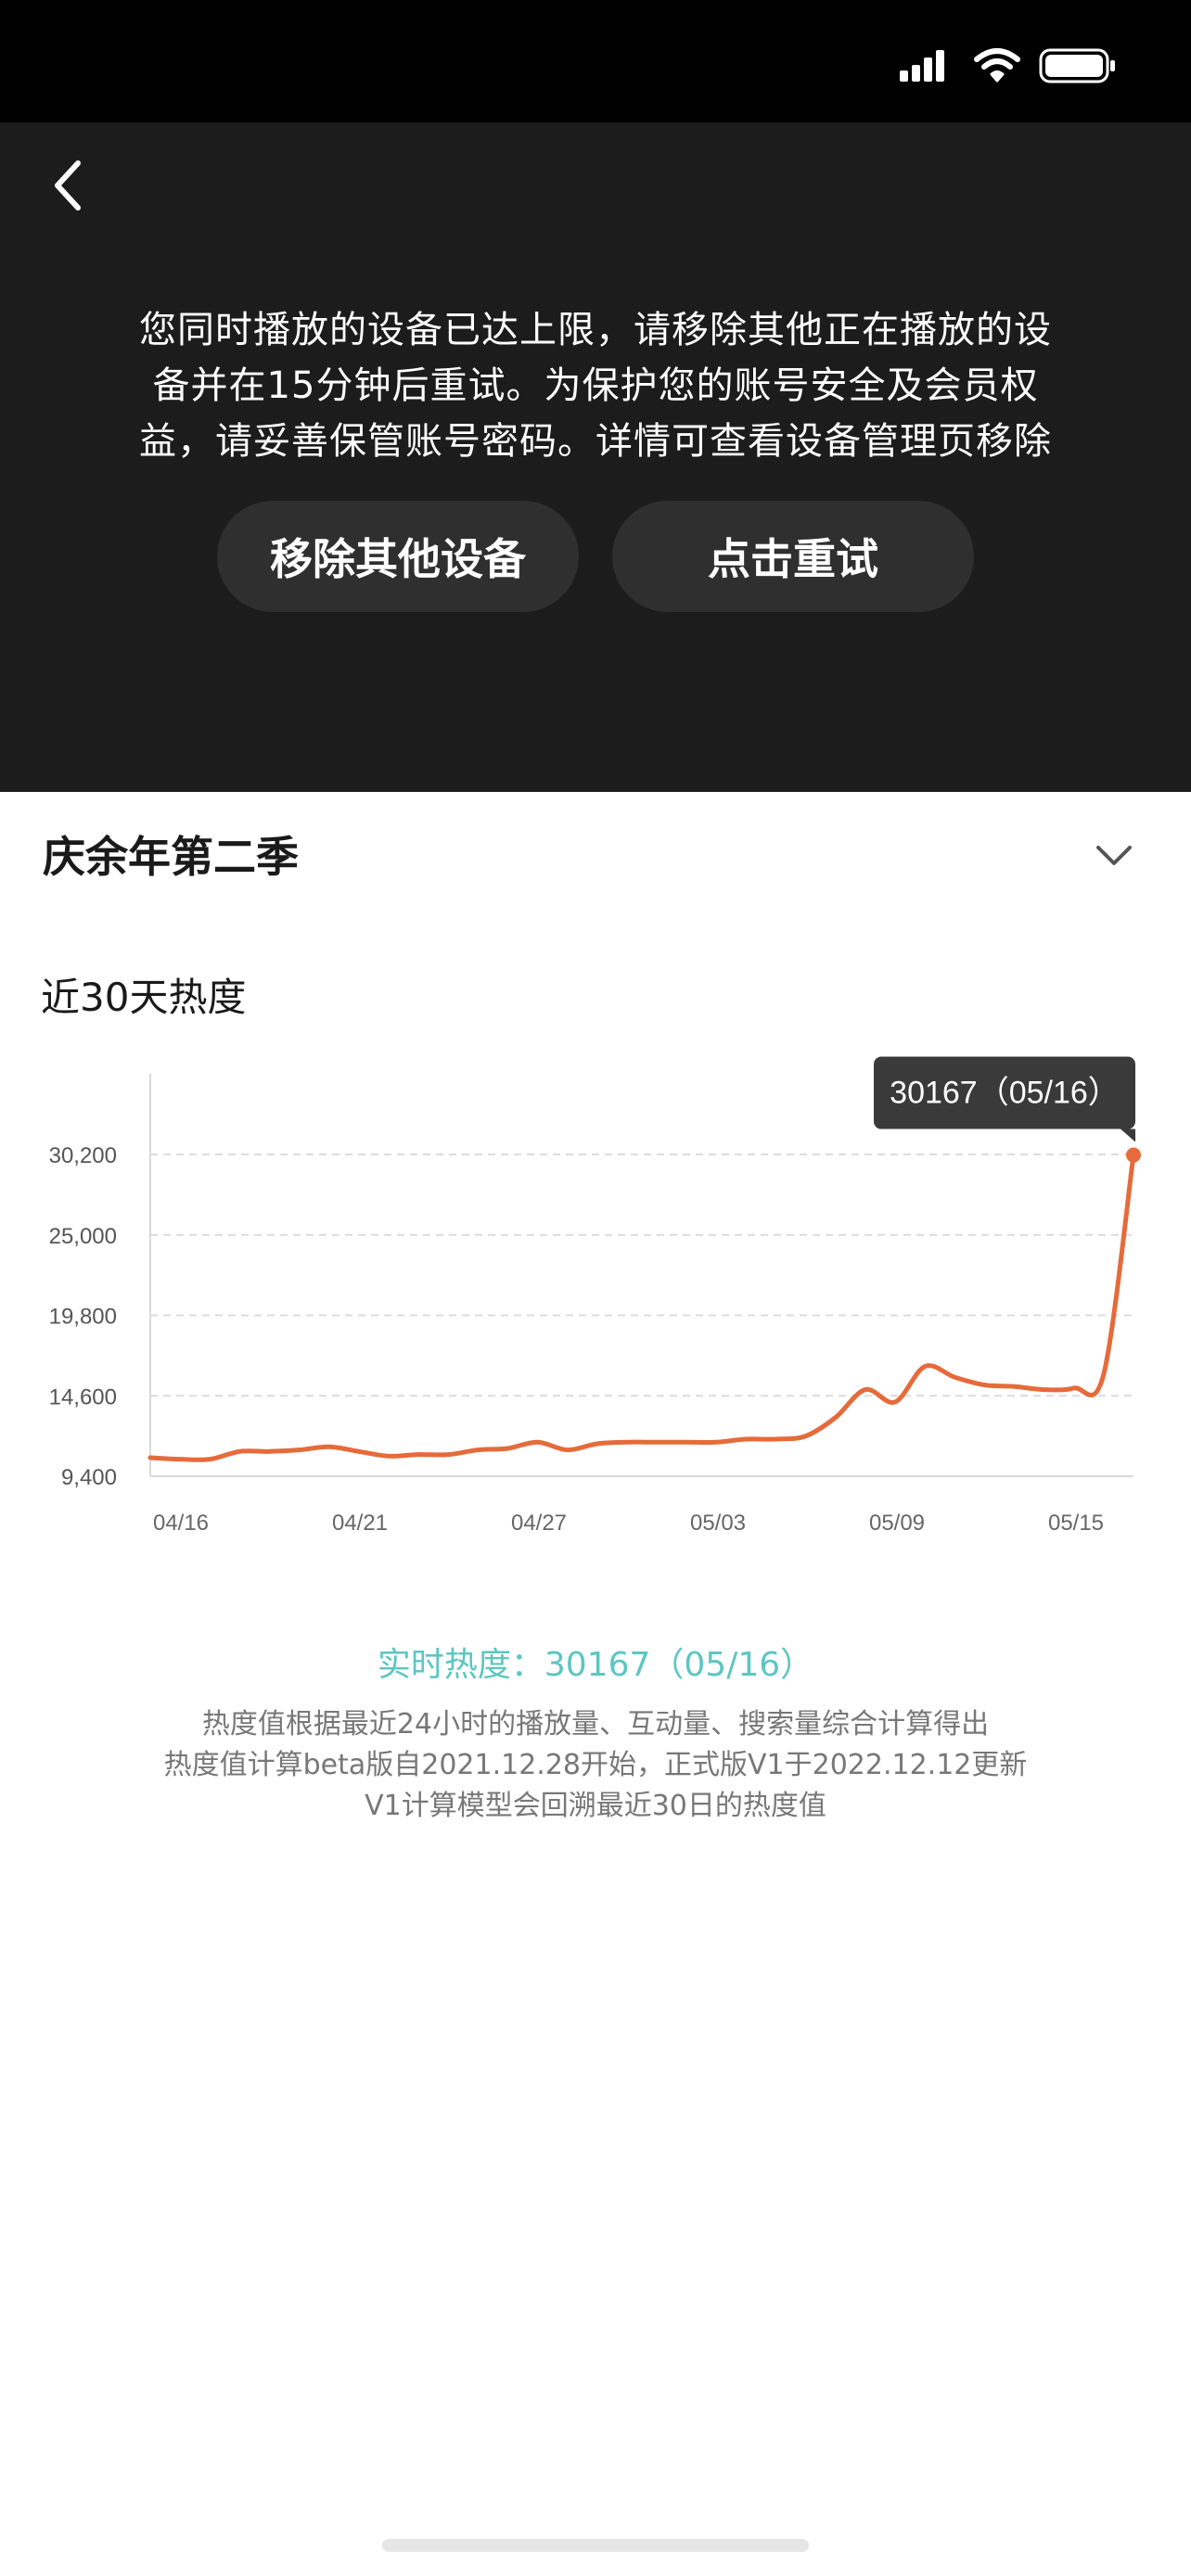 Image resolution: width=1191 pixels, height=2576 pixels. I want to click on status-bar, so click(595, 61).